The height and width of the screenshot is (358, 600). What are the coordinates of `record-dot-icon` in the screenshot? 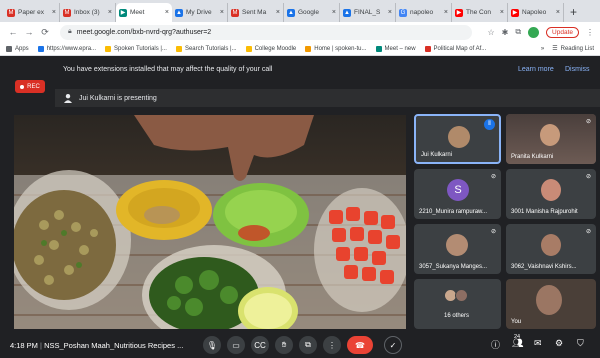 It's located at (22, 86).